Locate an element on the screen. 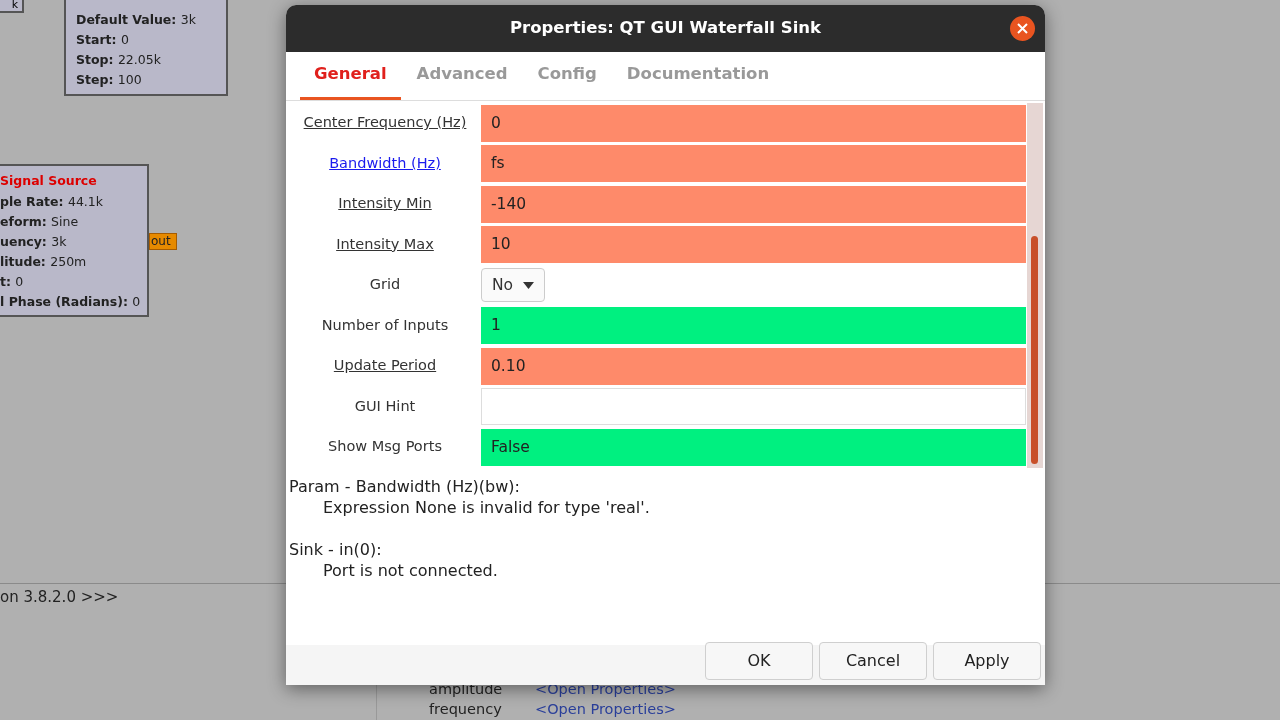  parameter-label: Center Frequency (Hz) is located at coordinates (385, 123).